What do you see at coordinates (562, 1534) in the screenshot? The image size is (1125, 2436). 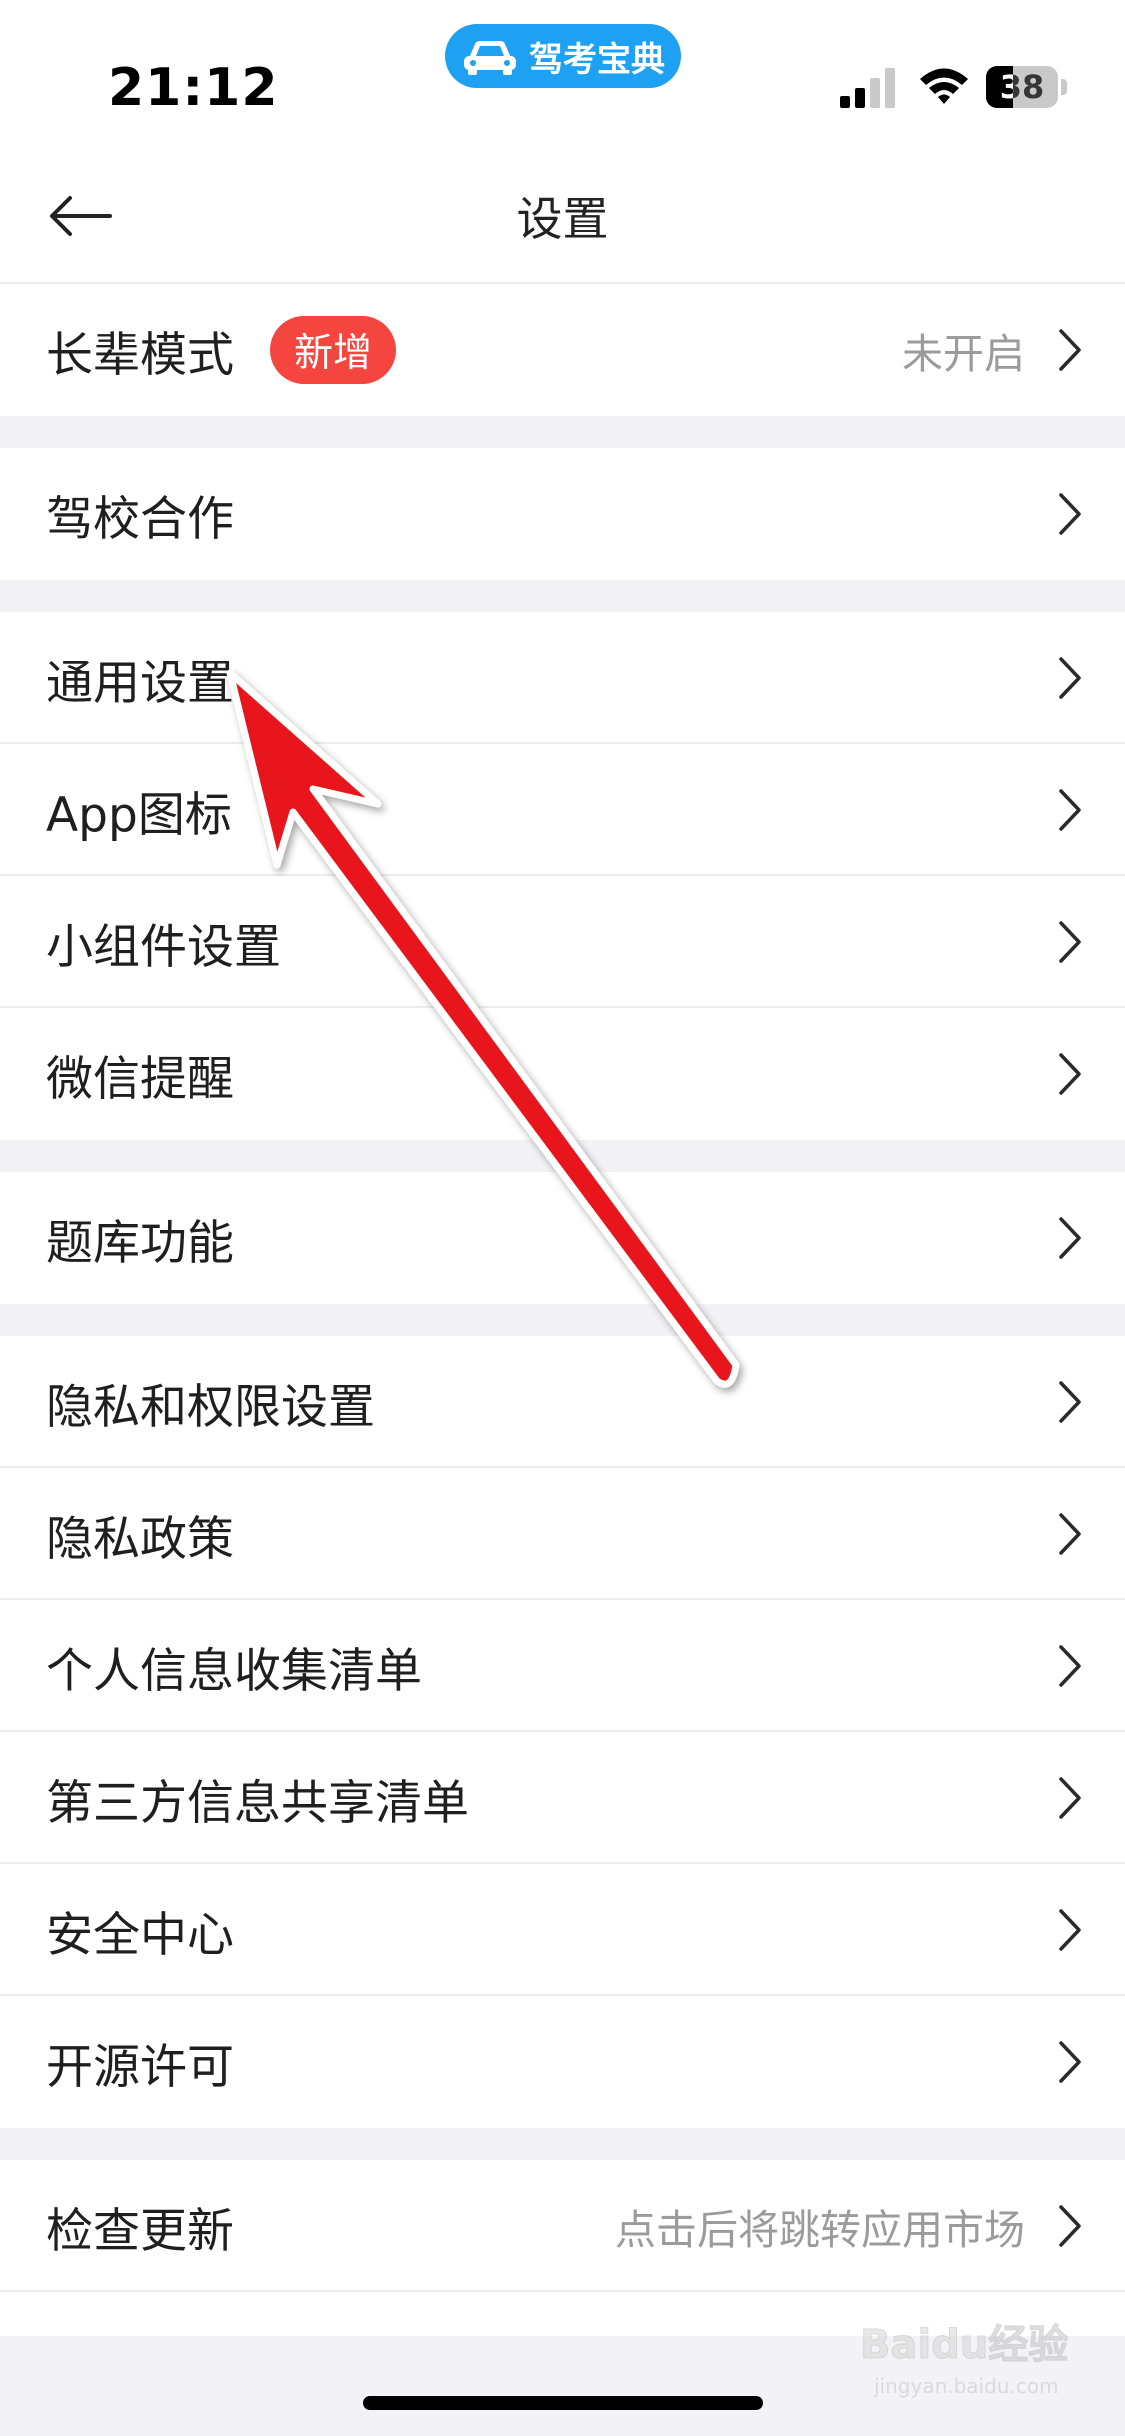 I see `settings-row-privacy-policy: 隐私政策` at bounding box center [562, 1534].